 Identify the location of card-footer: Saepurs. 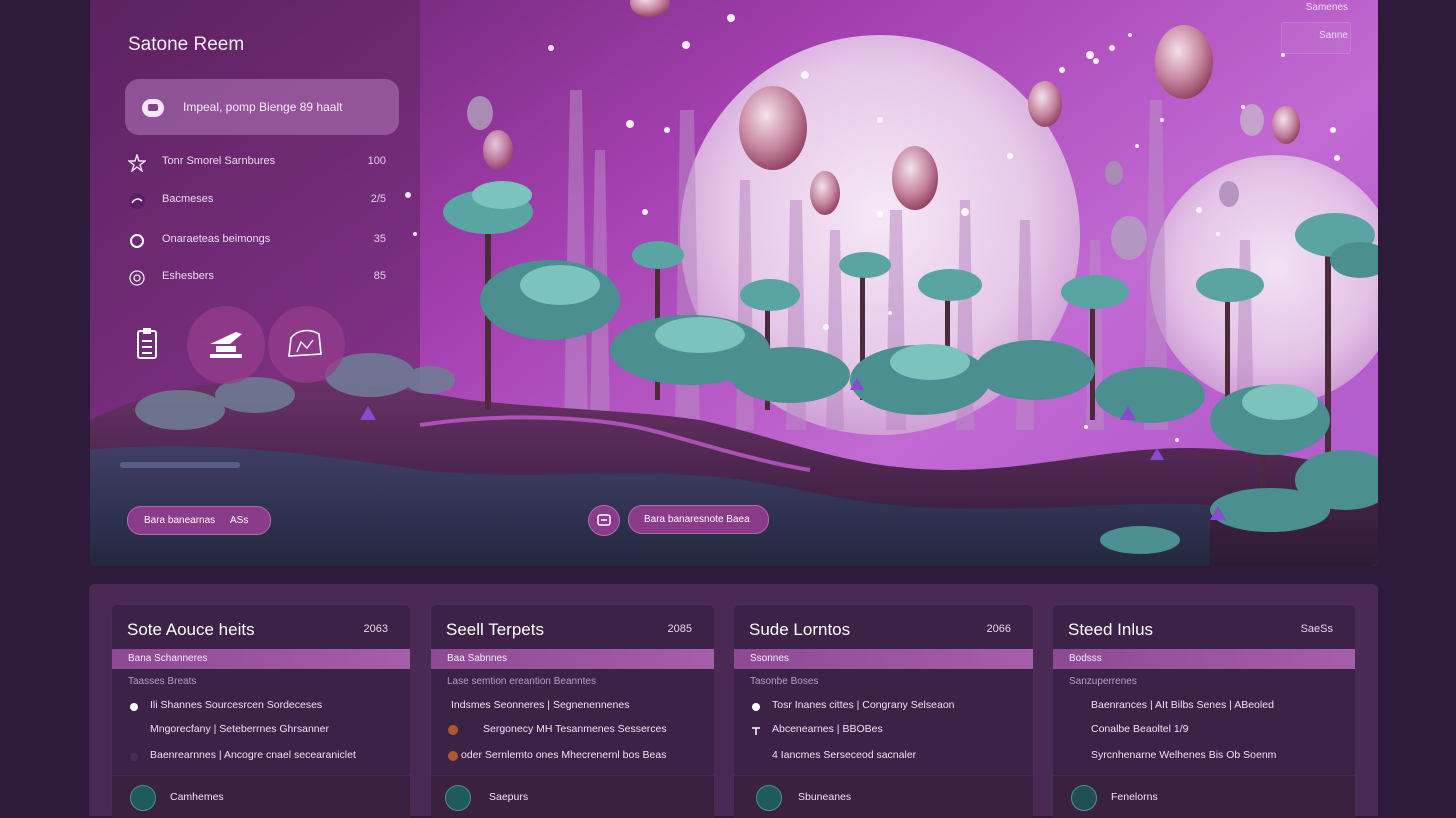
(572, 796).